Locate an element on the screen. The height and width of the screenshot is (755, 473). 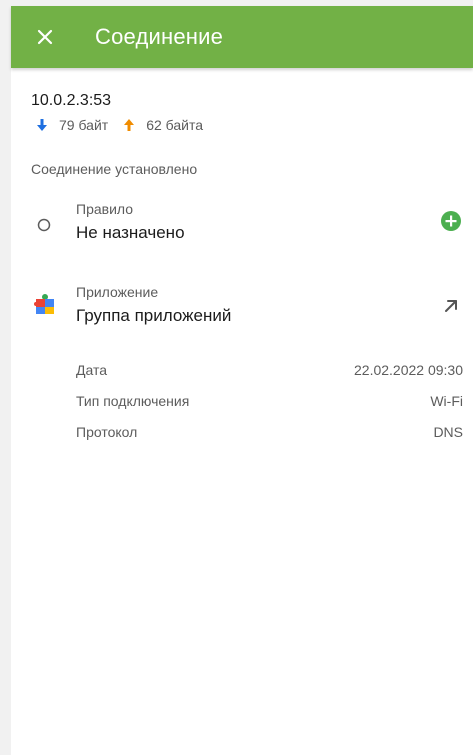
detail-value: Wi-Fi is located at coordinates (446, 401).